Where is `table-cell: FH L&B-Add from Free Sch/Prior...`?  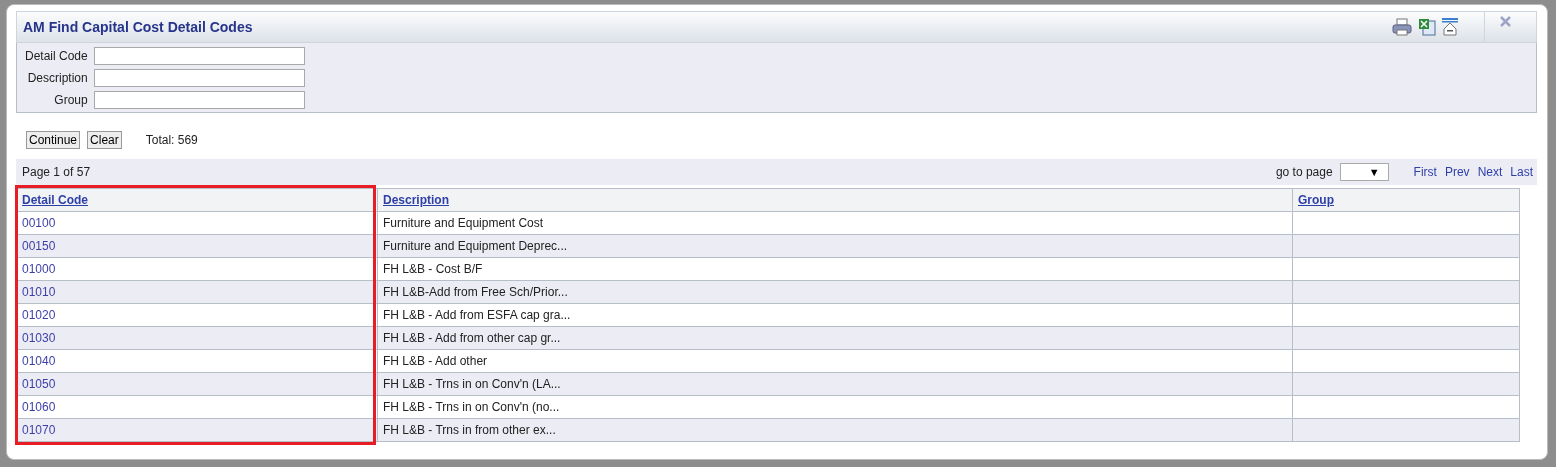
table-cell: FH L&B-Add from Free Sch/Prior... is located at coordinates (835, 292).